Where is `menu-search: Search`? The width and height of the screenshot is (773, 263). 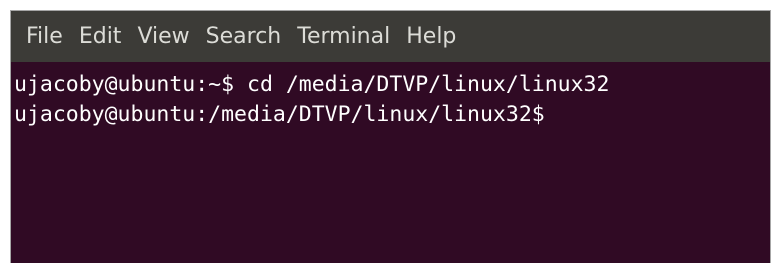
menu-search: Search is located at coordinates (244, 36).